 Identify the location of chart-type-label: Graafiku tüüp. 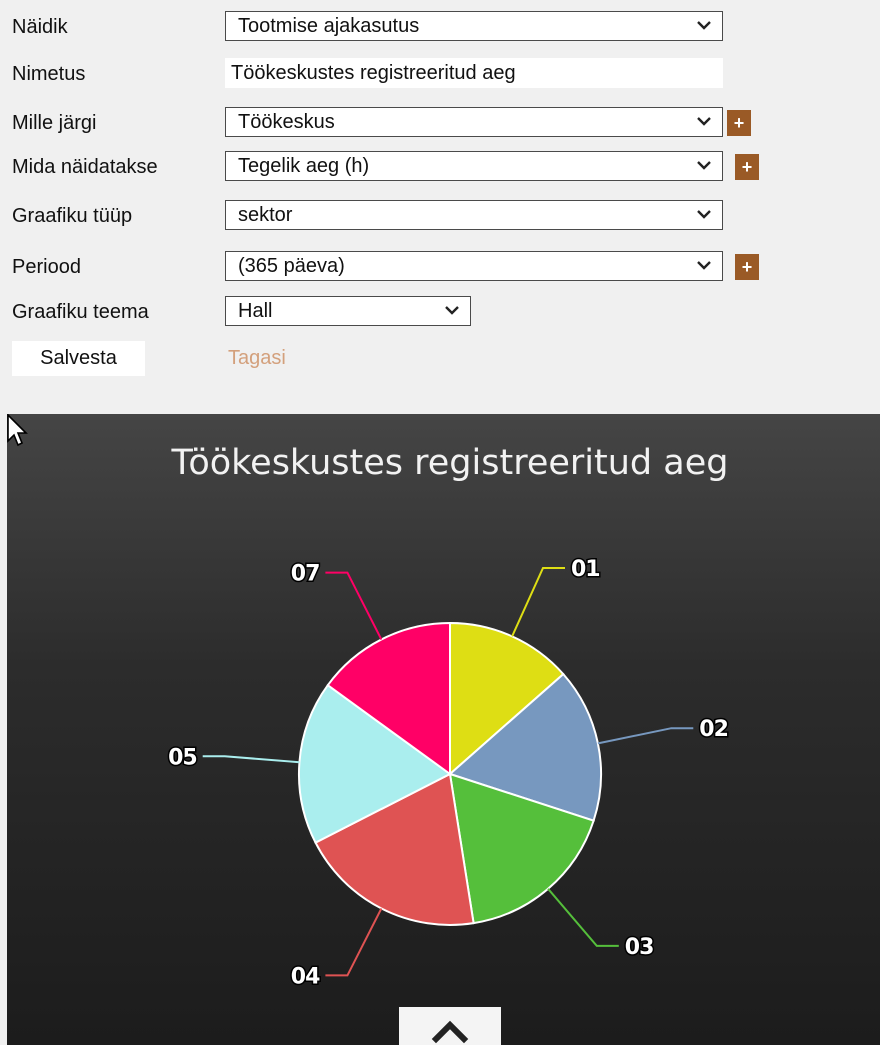
(72, 216).